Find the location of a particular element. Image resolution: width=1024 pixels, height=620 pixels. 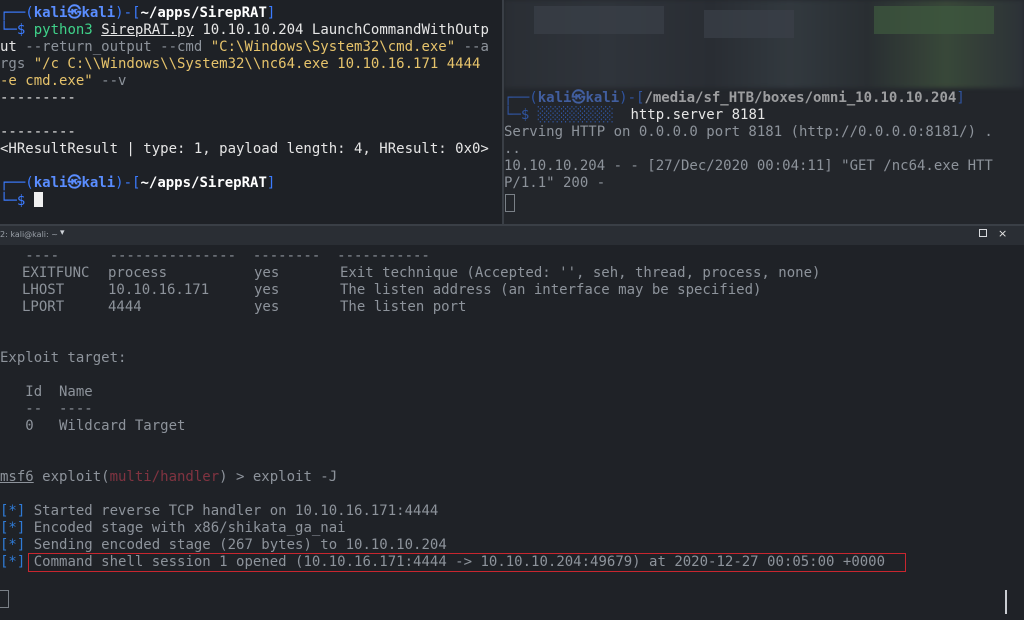

prompt-host: kali is located at coordinates (98, 13).